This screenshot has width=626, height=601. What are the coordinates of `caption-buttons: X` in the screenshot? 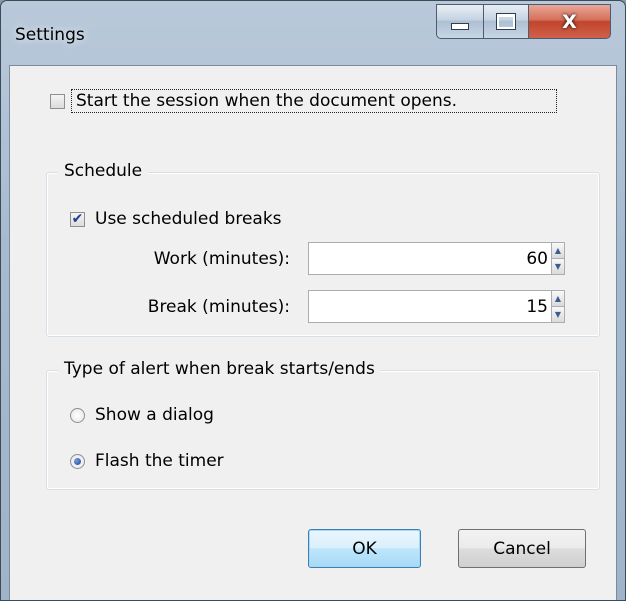 It's located at (523, 21).